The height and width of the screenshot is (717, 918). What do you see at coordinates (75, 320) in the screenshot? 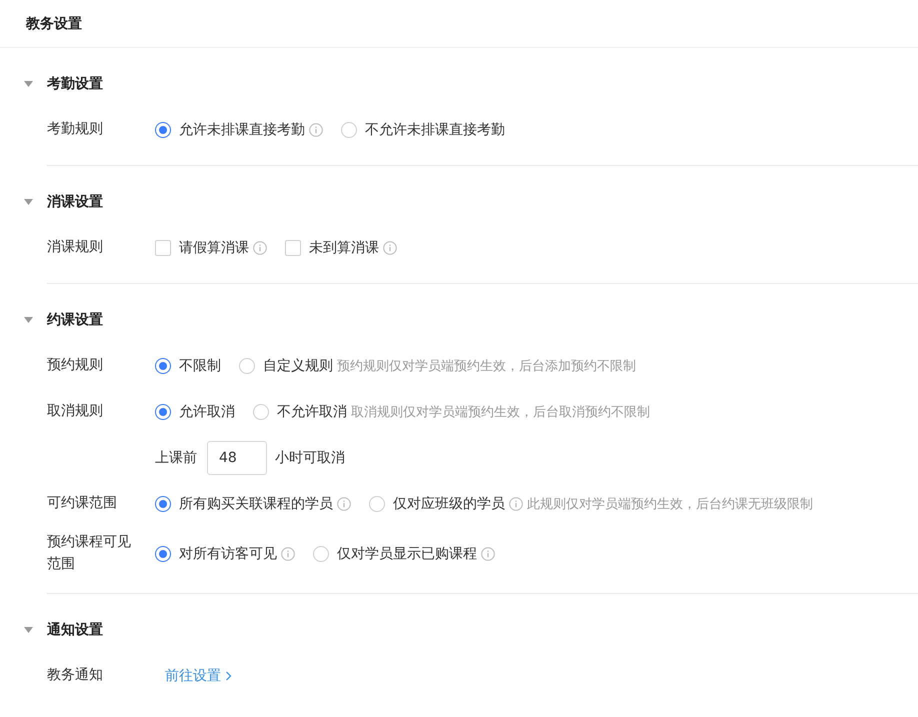
I see `section-title: 约课设置` at bounding box center [75, 320].